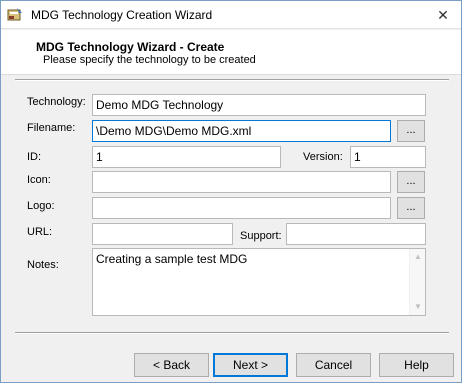 This screenshot has width=462, height=383. What do you see at coordinates (259, 282) in the screenshot?
I see `notes-textarea: Creating a sample test MDG ▲ ▼` at bounding box center [259, 282].